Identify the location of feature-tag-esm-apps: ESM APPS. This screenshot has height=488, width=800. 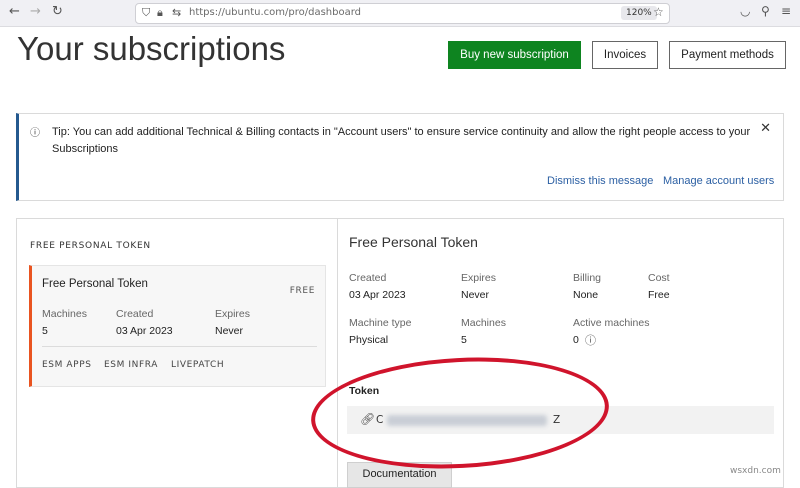
(67, 365).